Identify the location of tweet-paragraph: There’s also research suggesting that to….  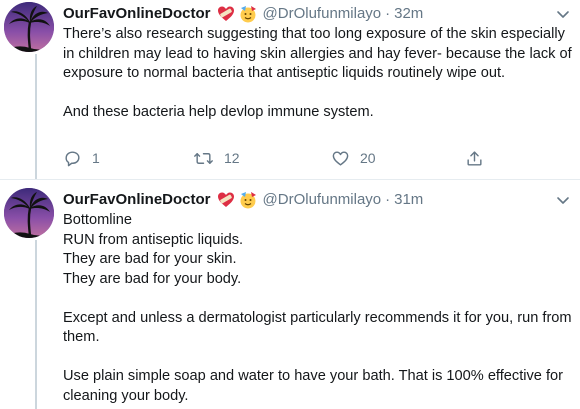
(317, 53).